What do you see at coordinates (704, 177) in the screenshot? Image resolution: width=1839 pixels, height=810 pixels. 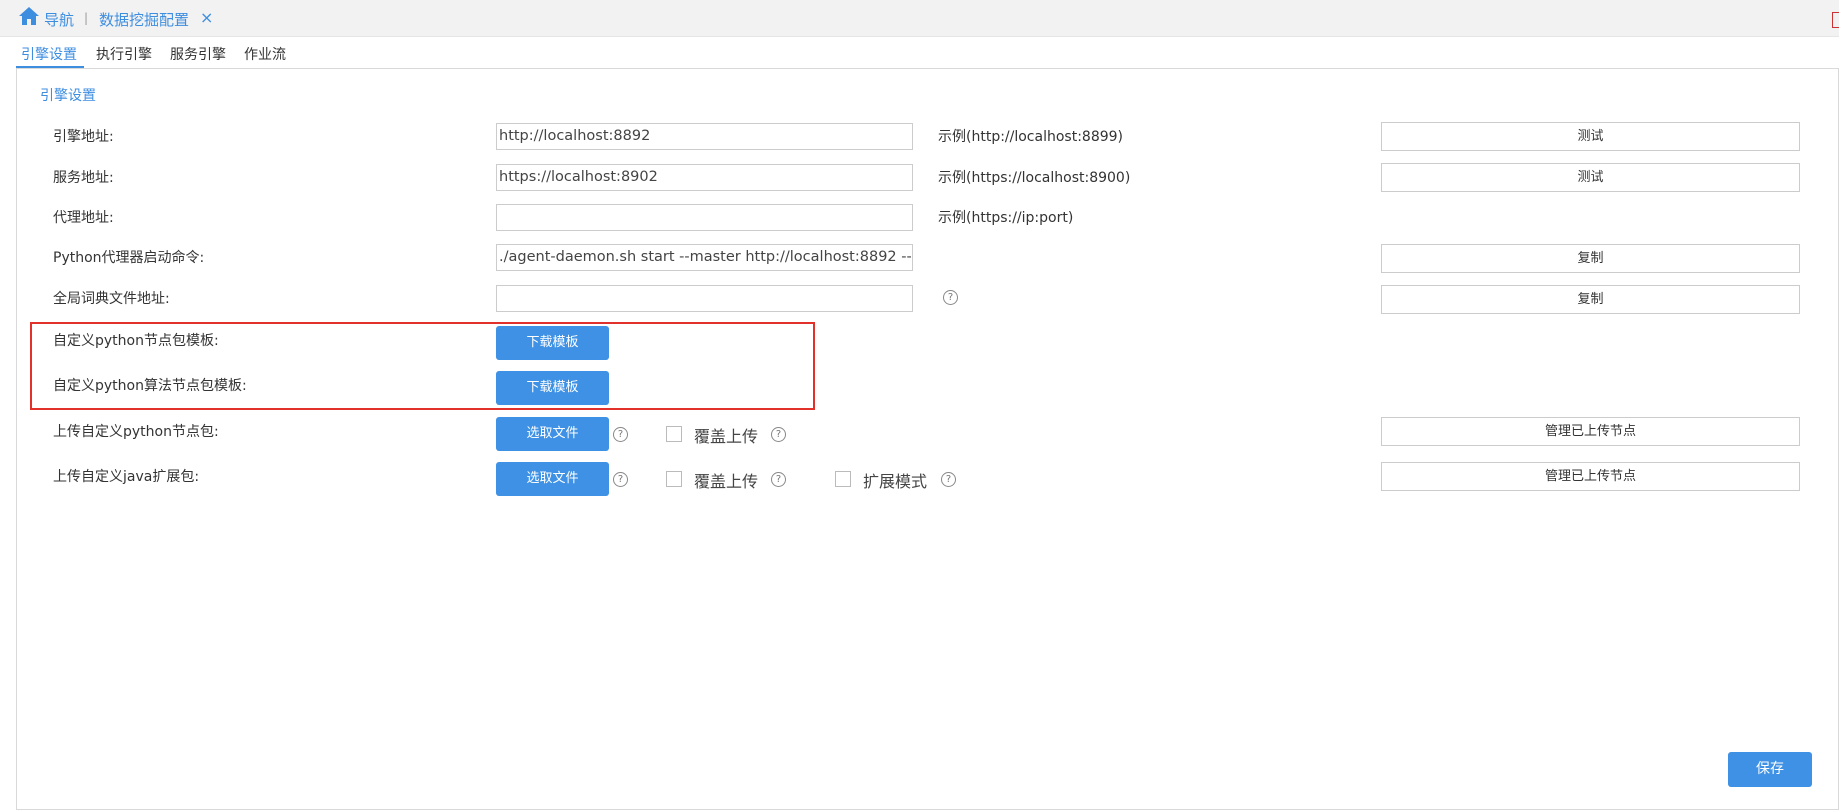 I see `service-address-input: https://localhost:8902` at bounding box center [704, 177].